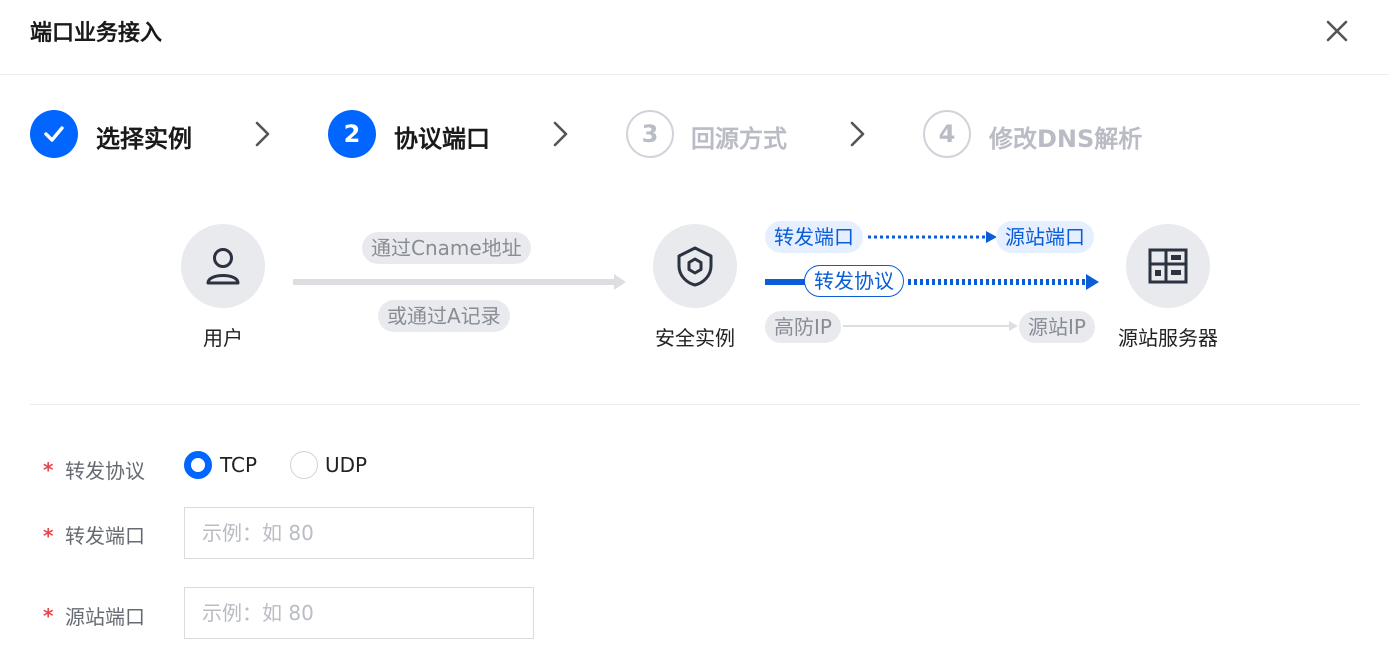 The width and height of the screenshot is (1389, 666). I want to click on shield-icon, so click(695, 266).